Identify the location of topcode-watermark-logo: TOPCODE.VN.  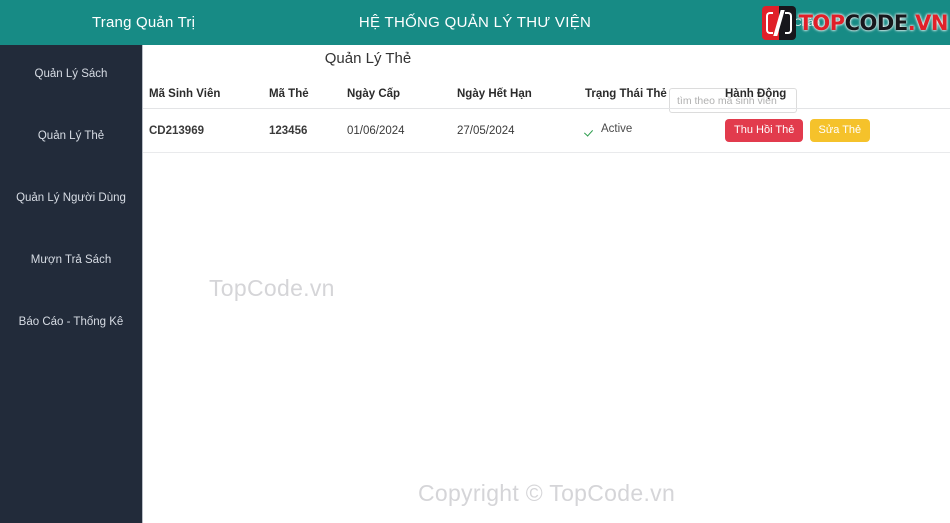
(855, 23).